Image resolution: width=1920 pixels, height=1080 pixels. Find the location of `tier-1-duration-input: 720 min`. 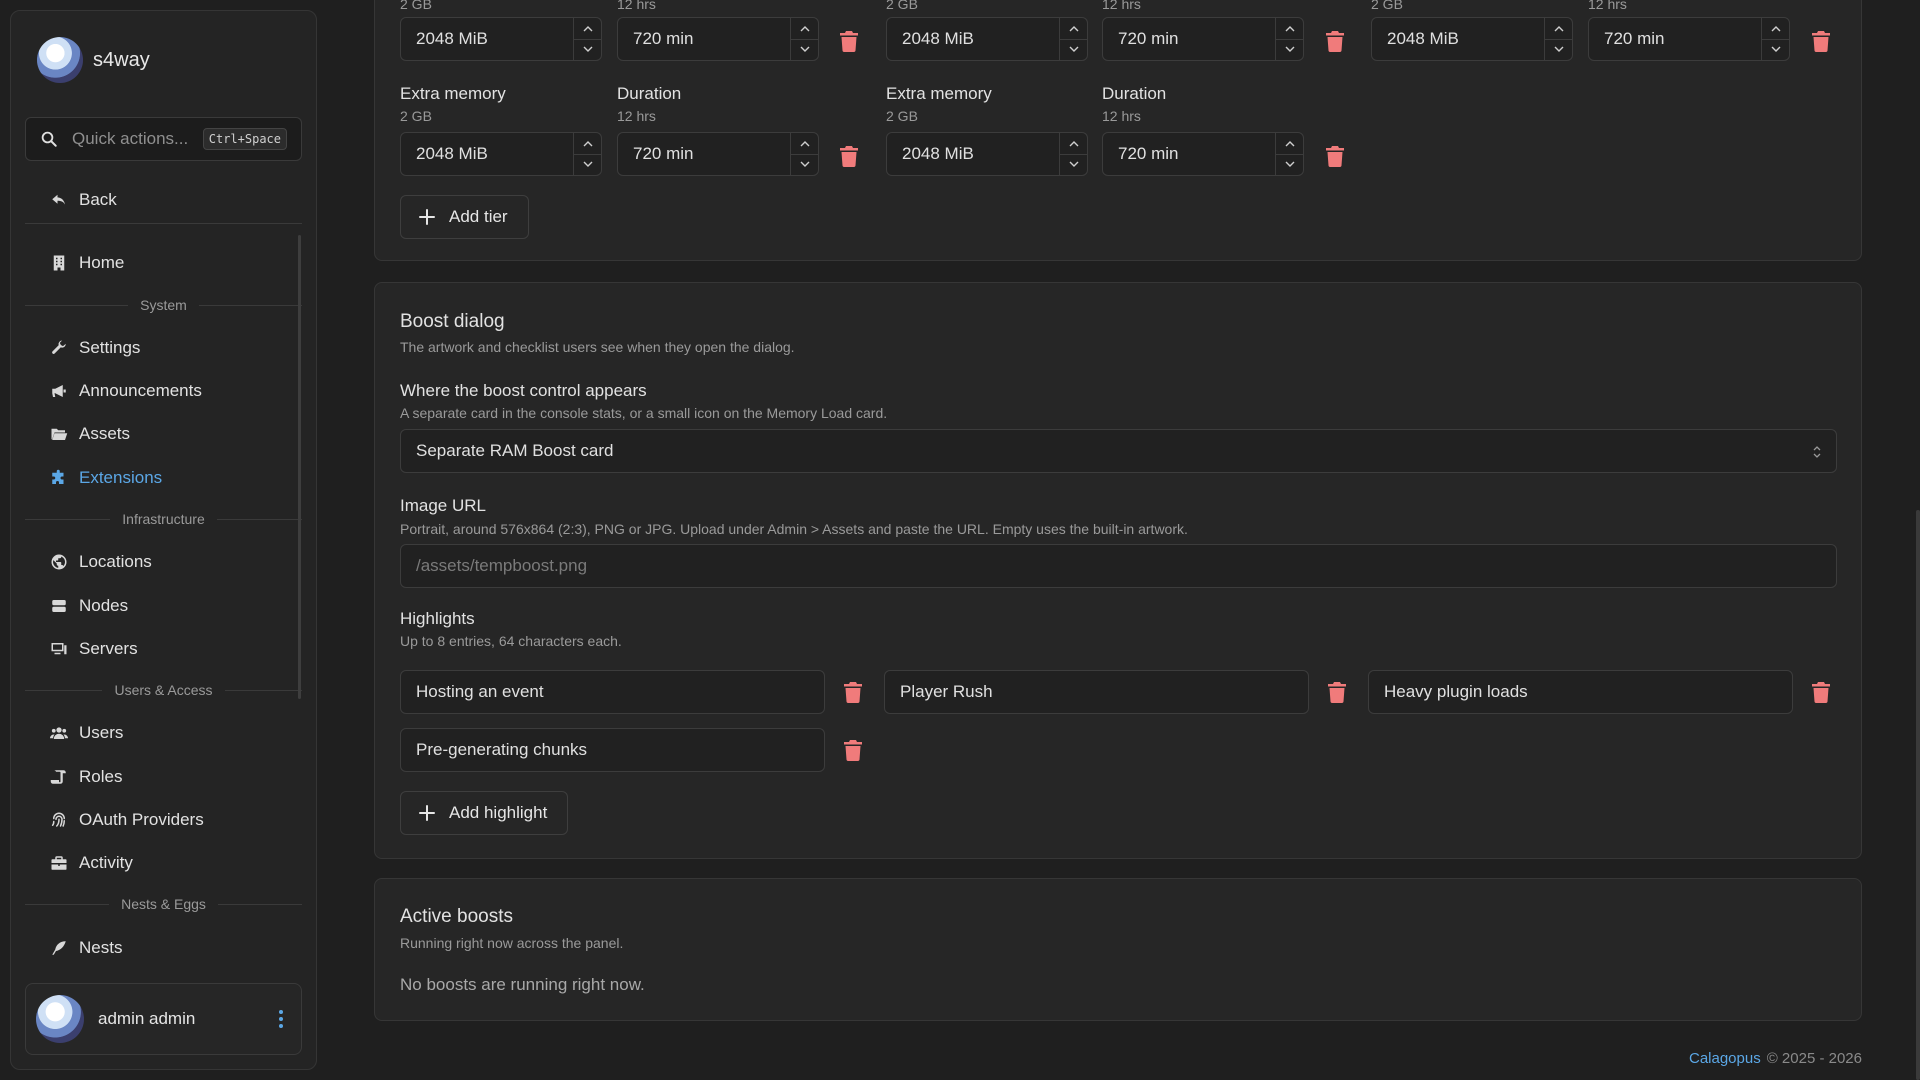

tier-1-duration-input: 720 min is located at coordinates (718, 39).